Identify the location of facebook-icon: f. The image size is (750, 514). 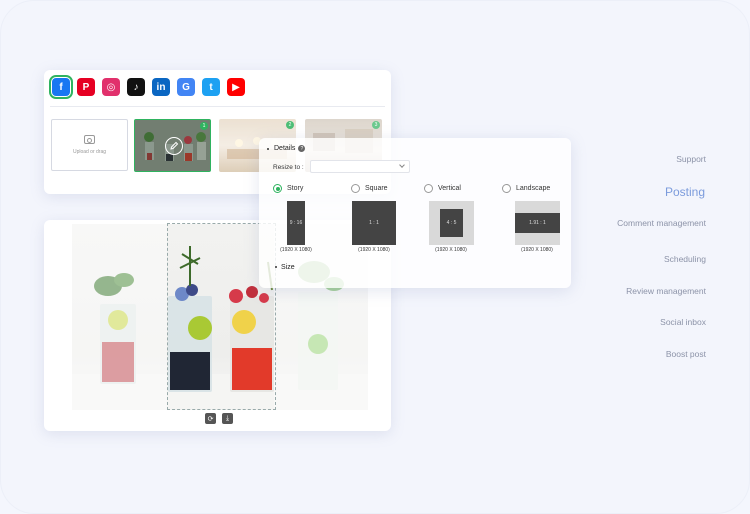
(61, 87).